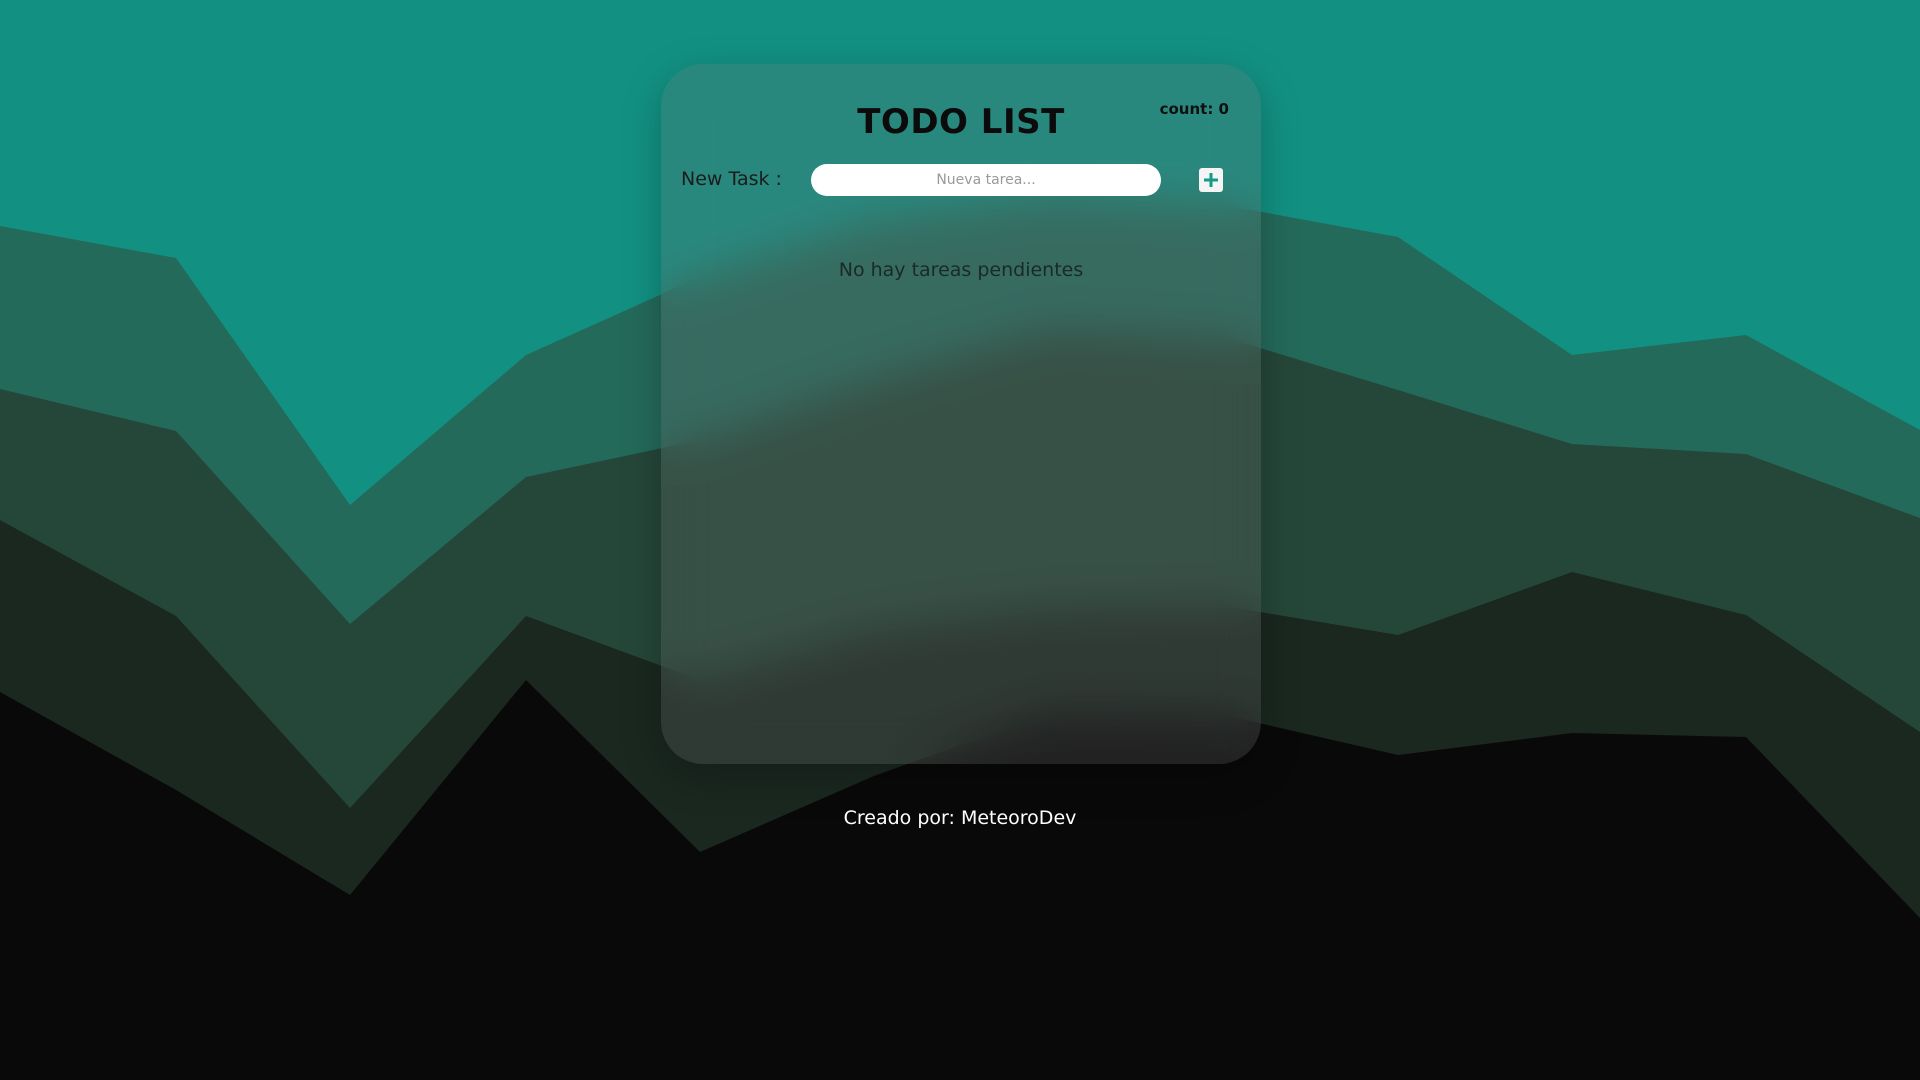 The image size is (1920, 1080). What do you see at coordinates (961, 270) in the screenshot?
I see `empty-tasks-message: No hay tareas pendientes` at bounding box center [961, 270].